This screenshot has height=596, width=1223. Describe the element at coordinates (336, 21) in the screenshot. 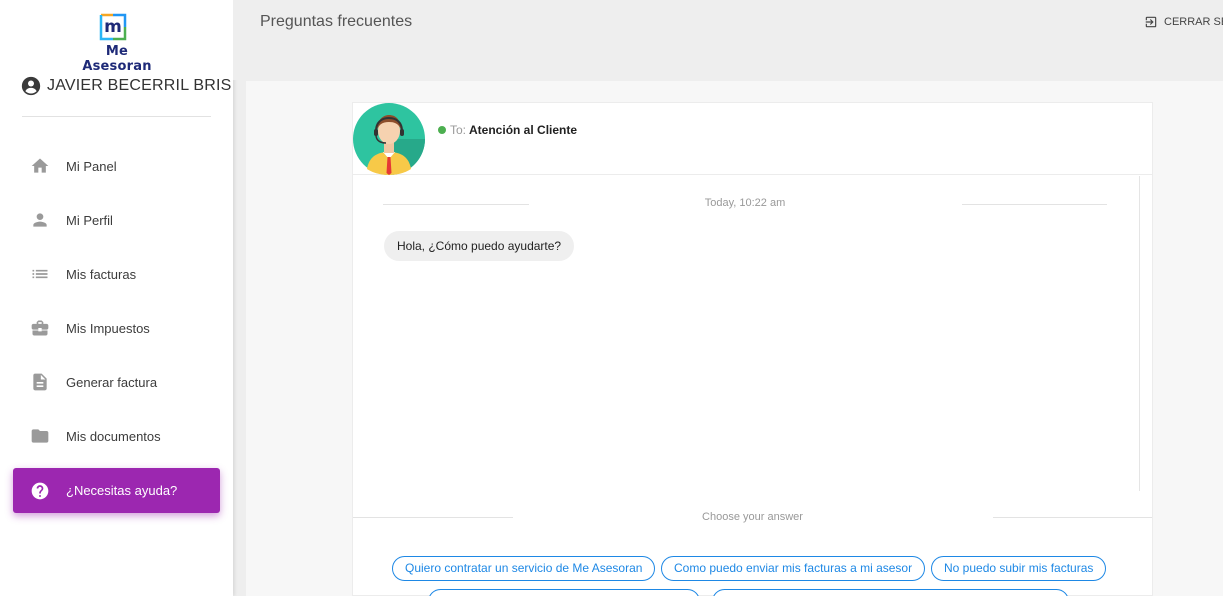

I see `page-title: Preguntas frecuentes` at that location.